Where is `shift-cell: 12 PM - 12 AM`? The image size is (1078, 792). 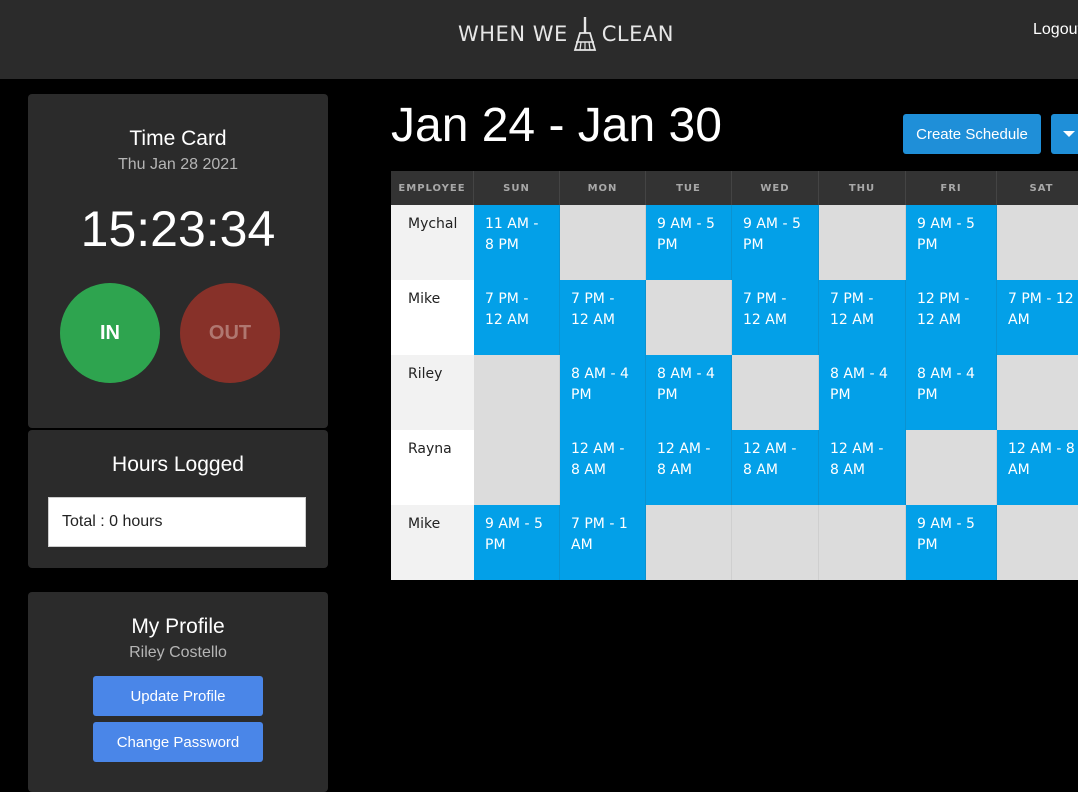
shift-cell: 12 PM - 12 AM is located at coordinates (951, 317).